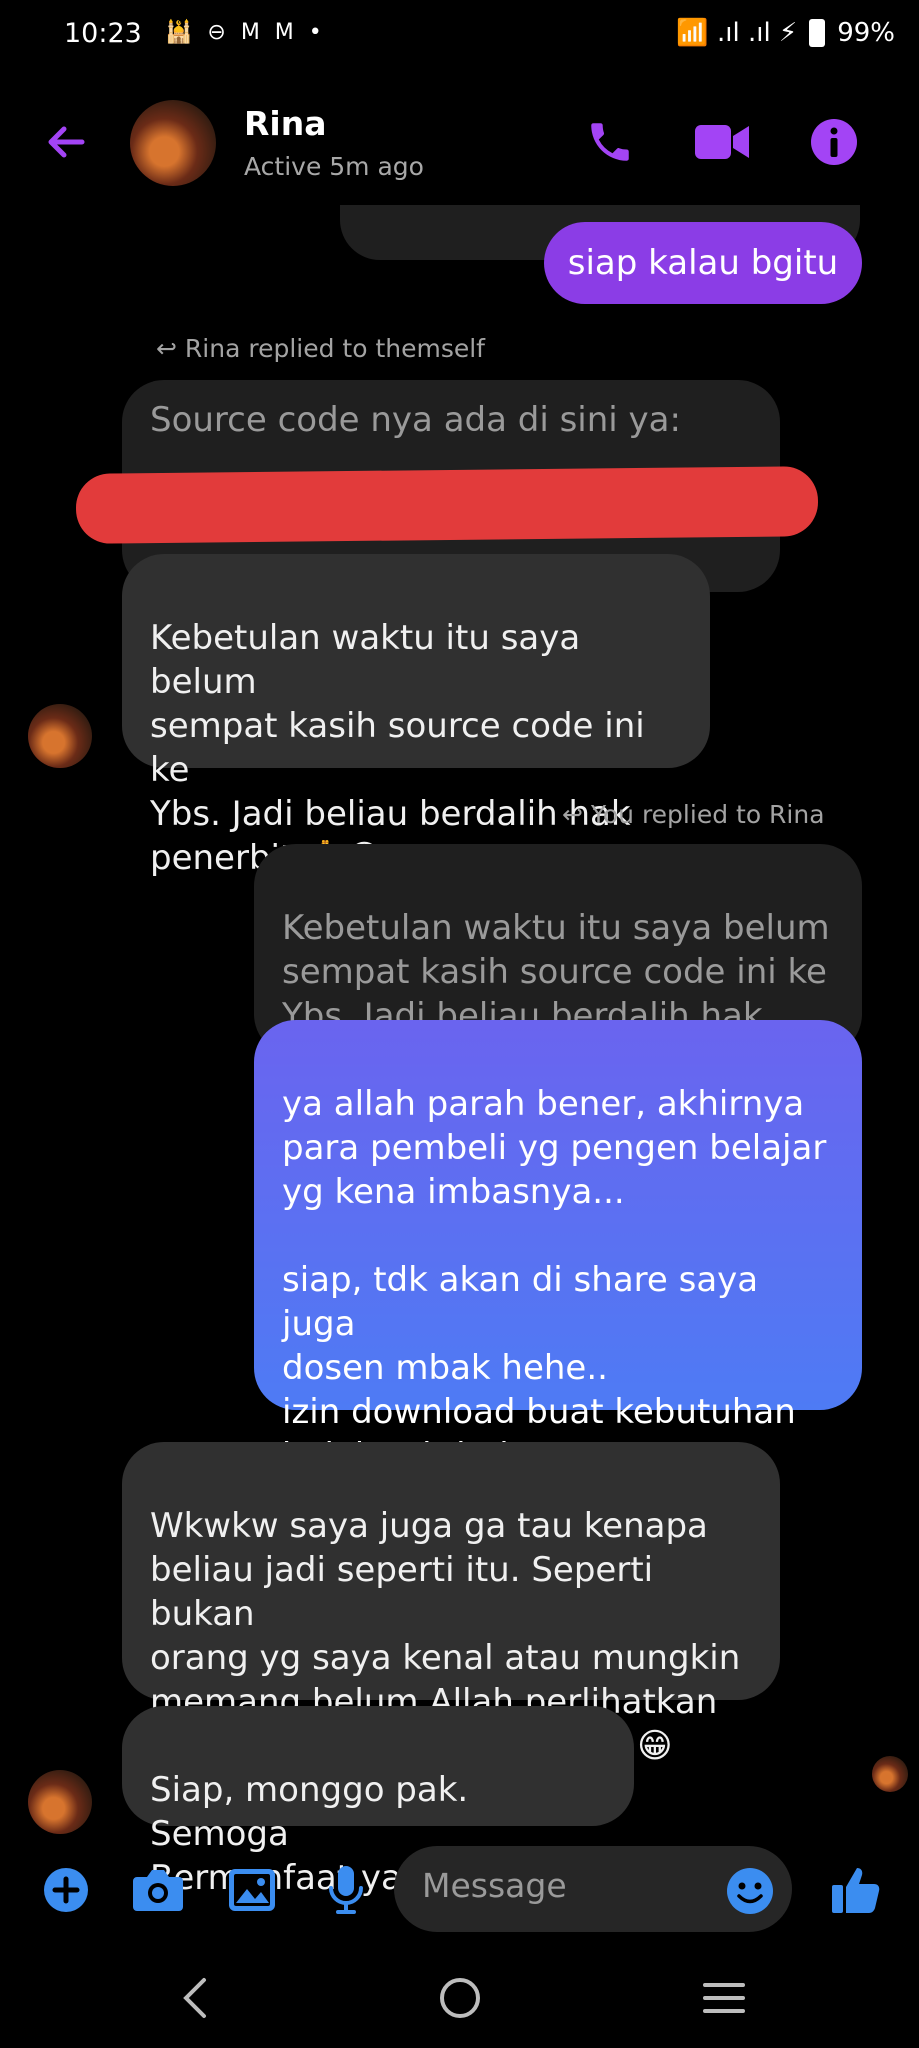 The image size is (919, 2048). What do you see at coordinates (494, 1885) in the screenshot?
I see `message-placeholder: Message` at bounding box center [494, 1885].